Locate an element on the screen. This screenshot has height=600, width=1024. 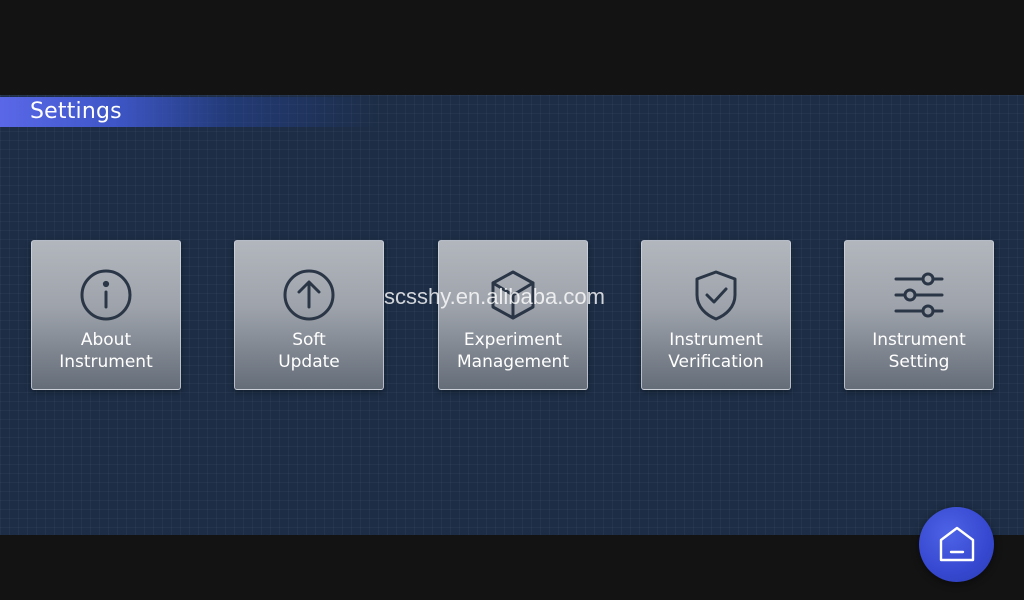
page-title: Settings is located at coordinates (76, 111).